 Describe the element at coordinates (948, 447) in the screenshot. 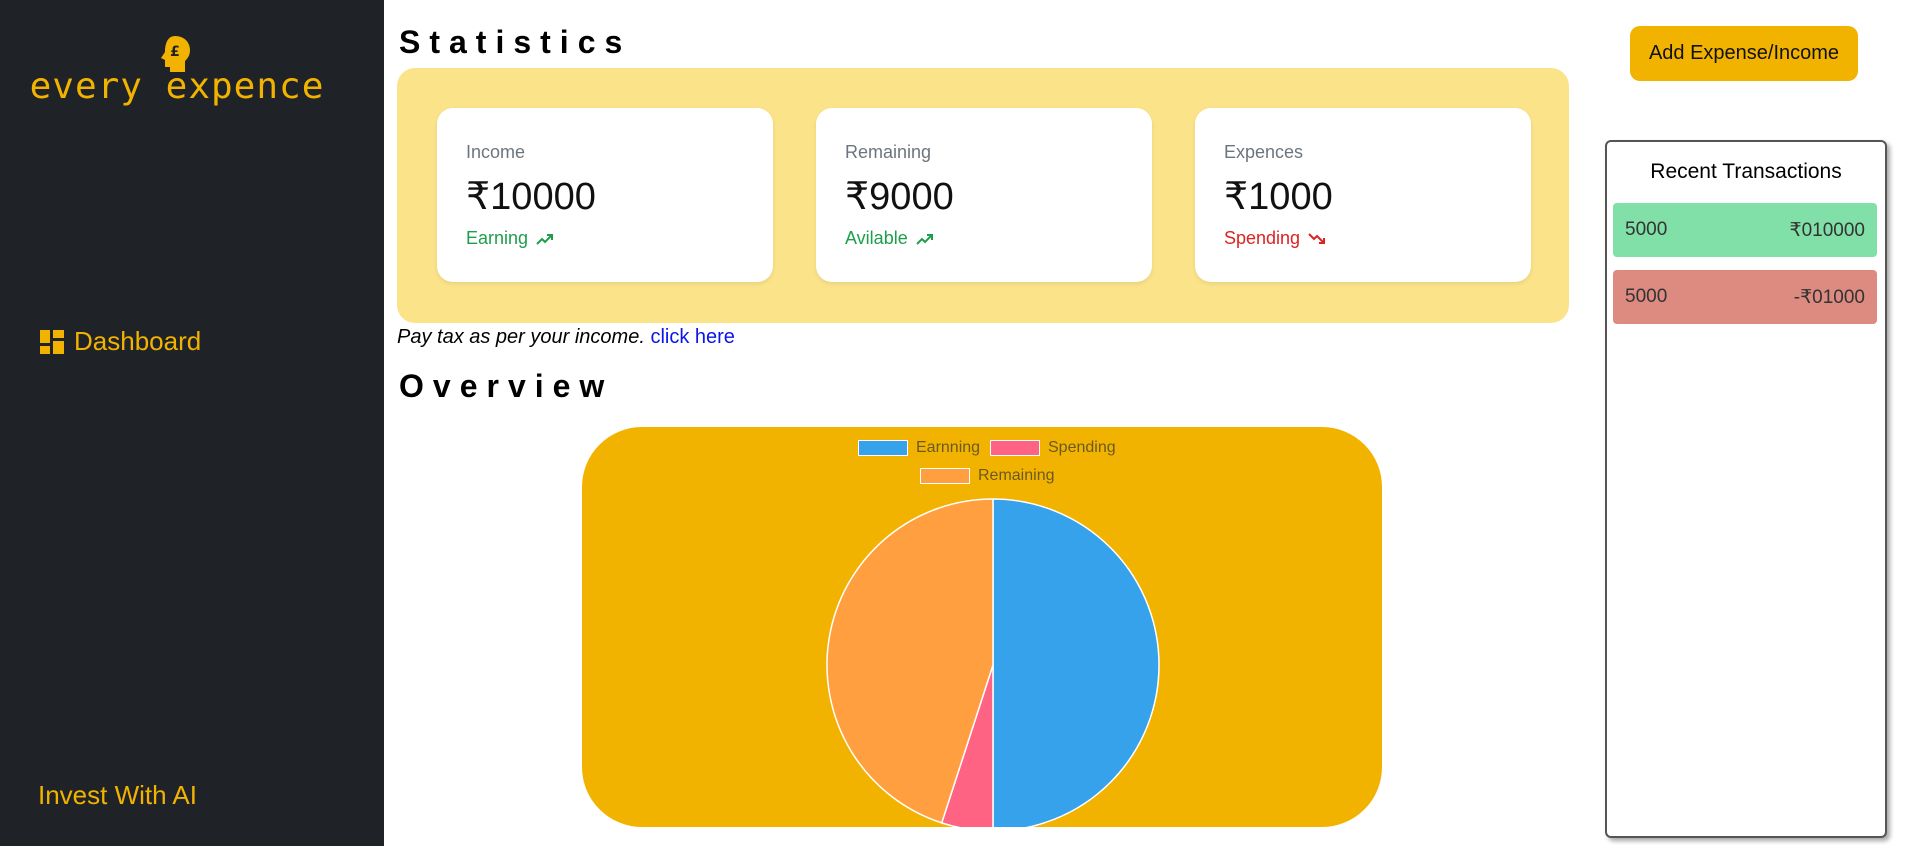

I see `legend-label: Earnning` at that location.